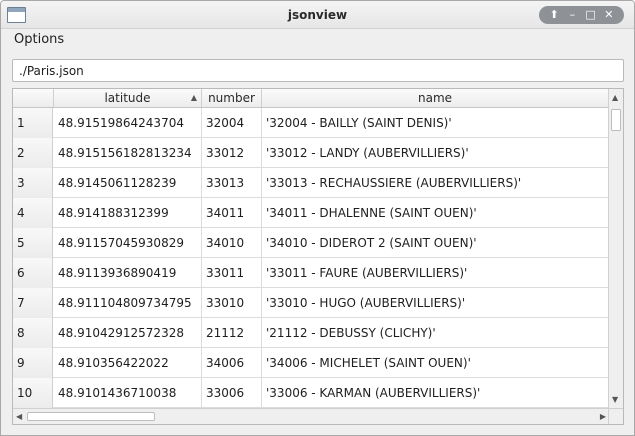  What do you see at coordinates (128, 273) in the screenshot?
I see `cell-latitude: 48.9113936890419` at bounding box center [128, 273].